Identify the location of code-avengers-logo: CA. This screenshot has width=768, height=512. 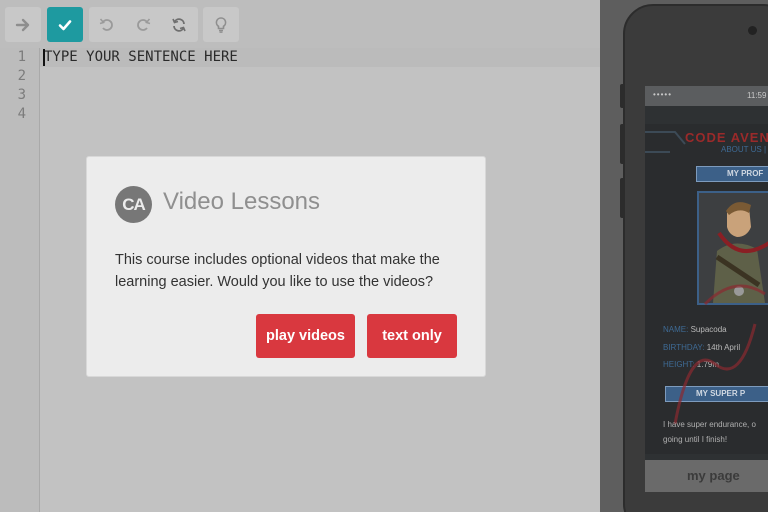
(133, 204).